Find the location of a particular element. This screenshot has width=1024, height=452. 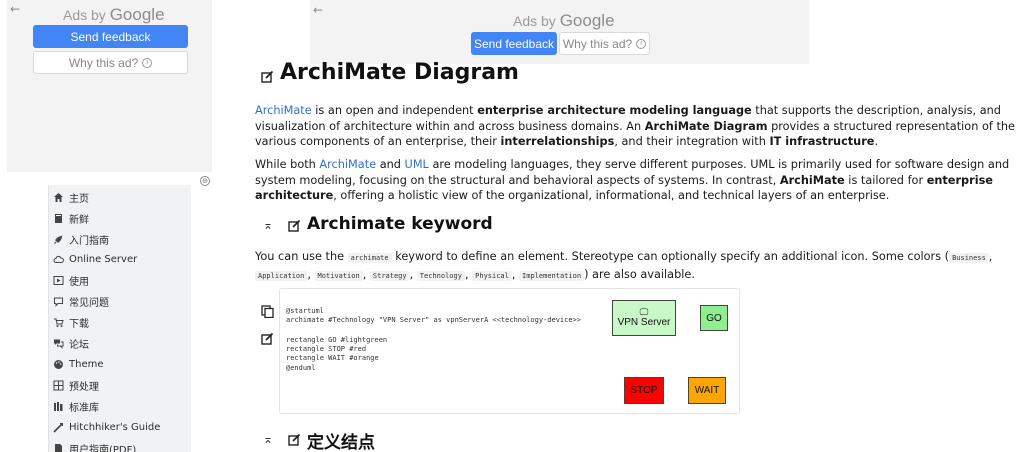

diagram-node-wait: WAIT is located at coordinates (707, 390).